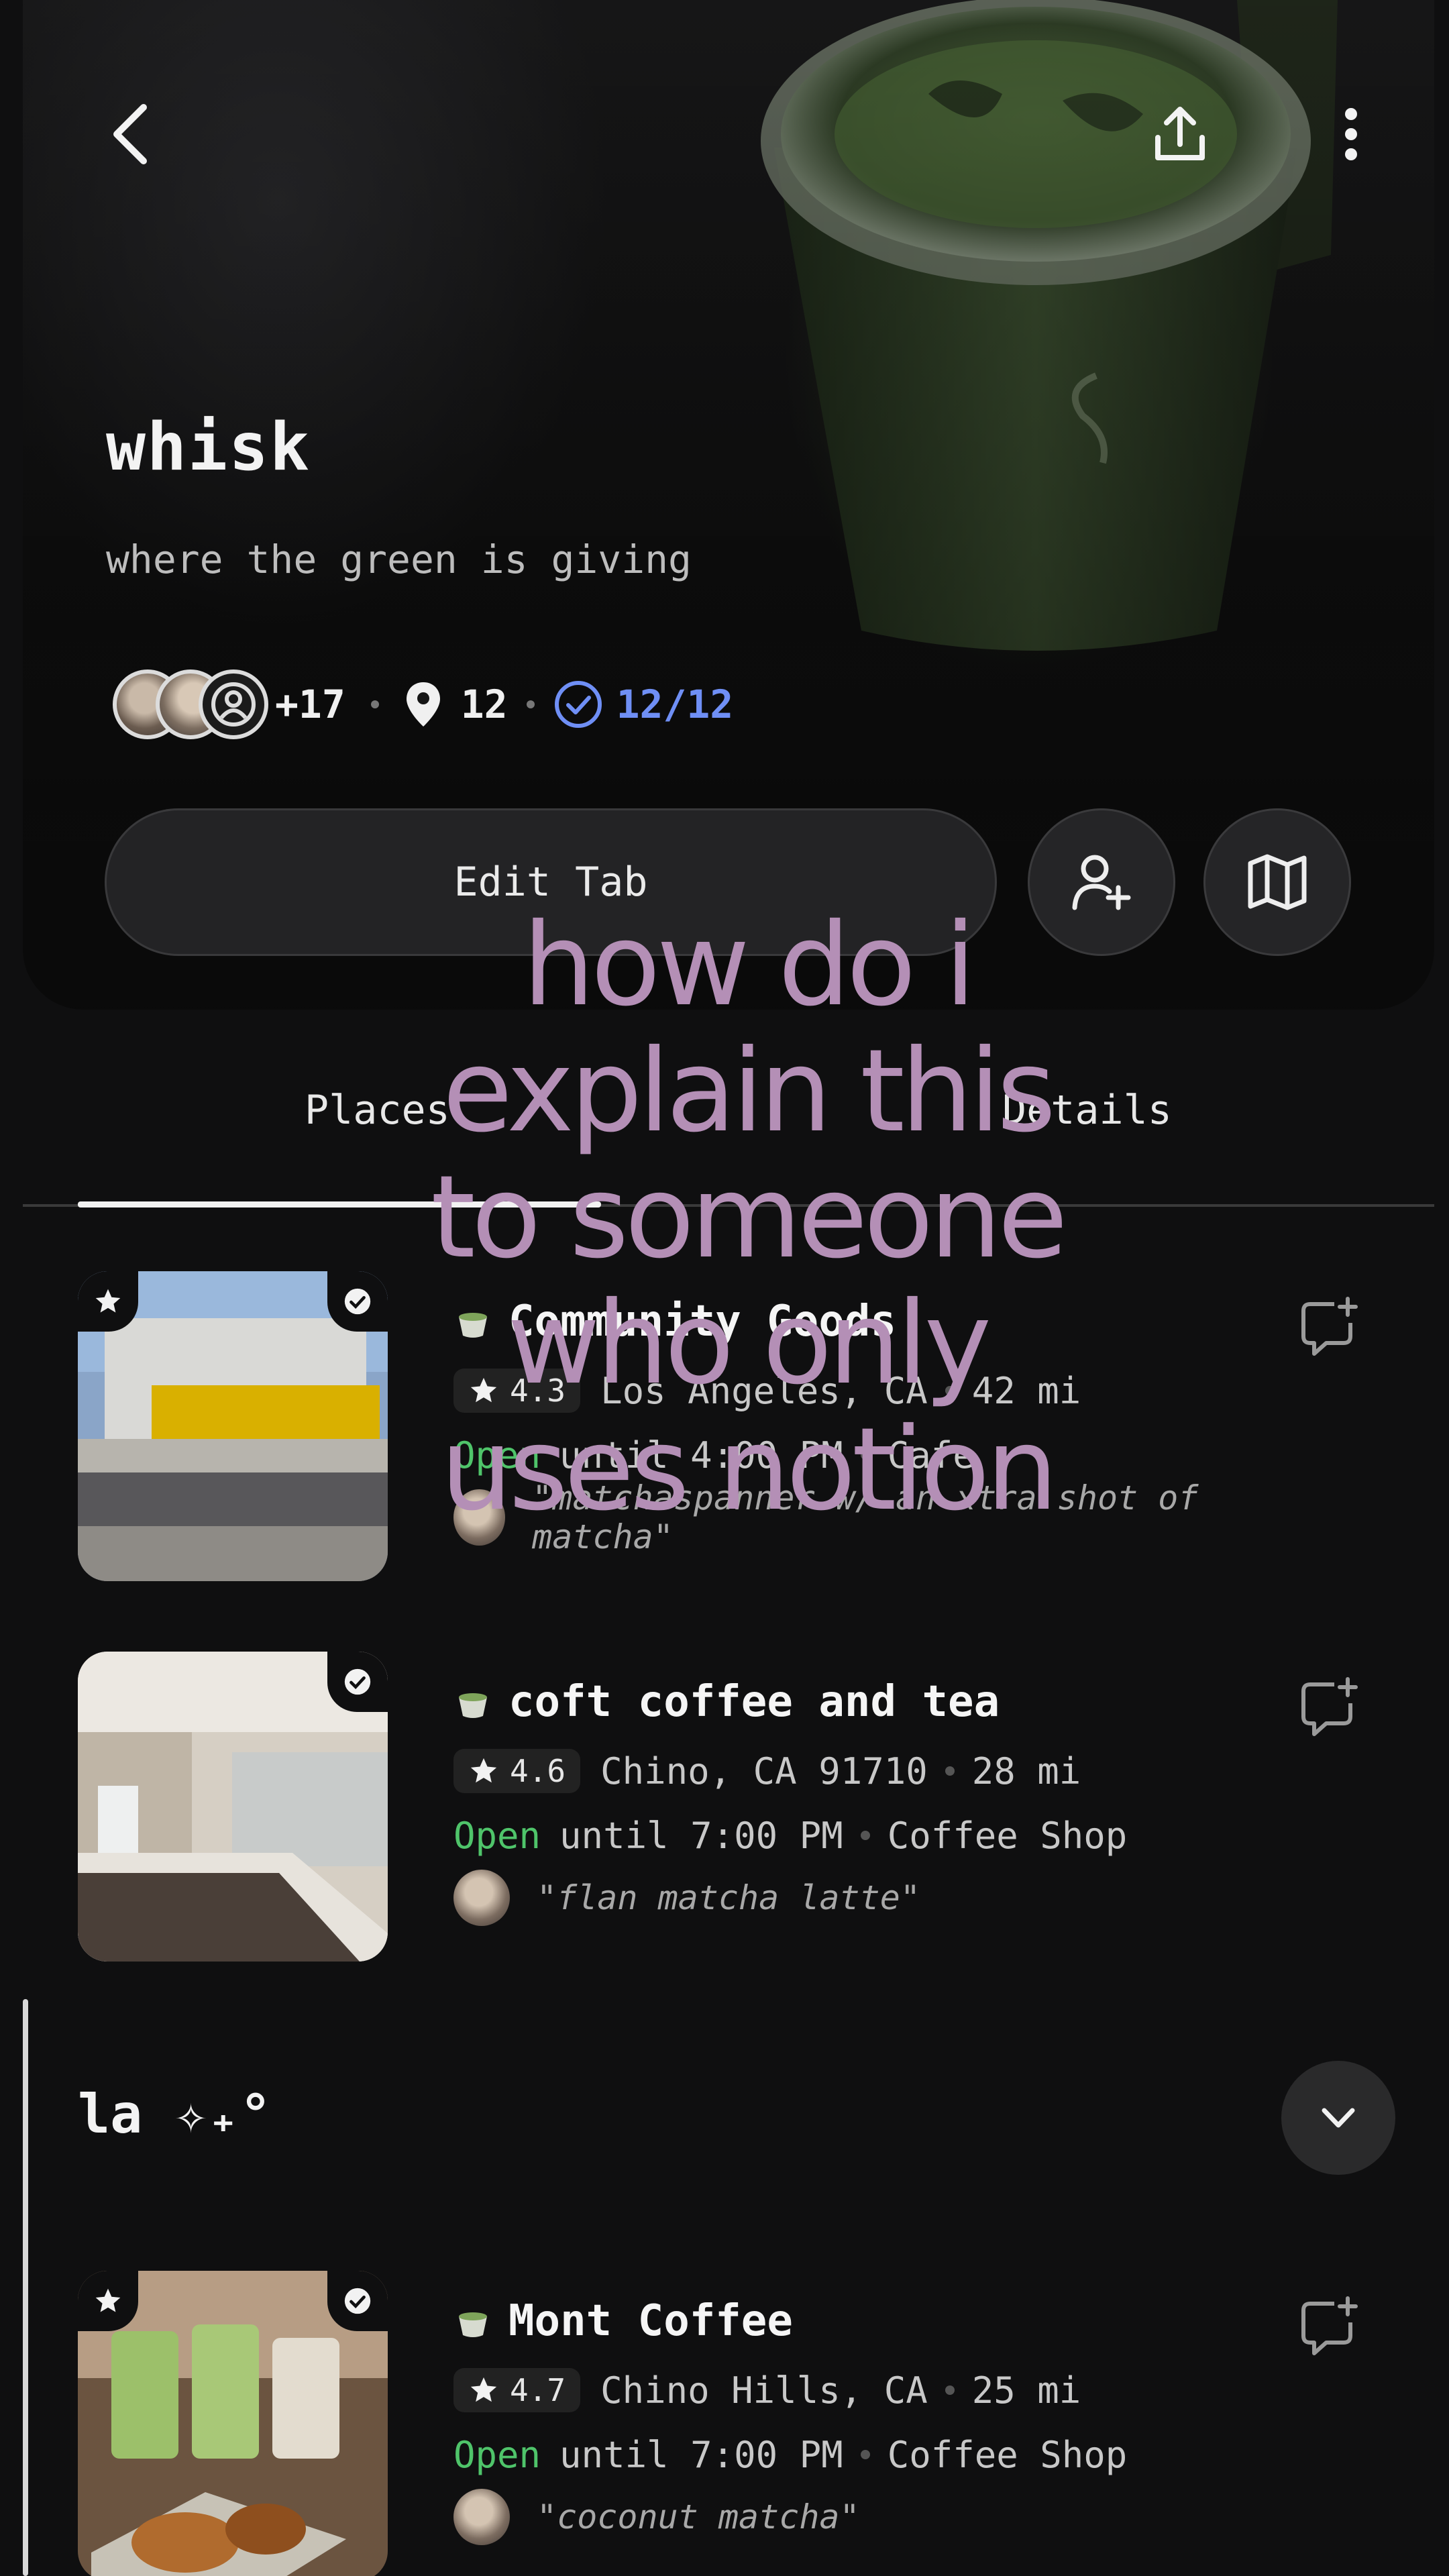 This screenshot has width=1449, height=2576. I want to click on location-pin-icon, so click(423, 704).